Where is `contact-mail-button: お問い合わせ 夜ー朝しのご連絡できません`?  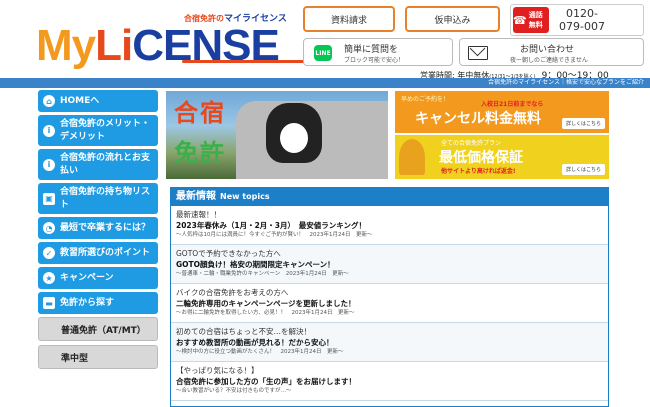 contact-mail-button: お問い合わせ 夜ー朝しのご連絡できません is located at coordinates (551, 52).